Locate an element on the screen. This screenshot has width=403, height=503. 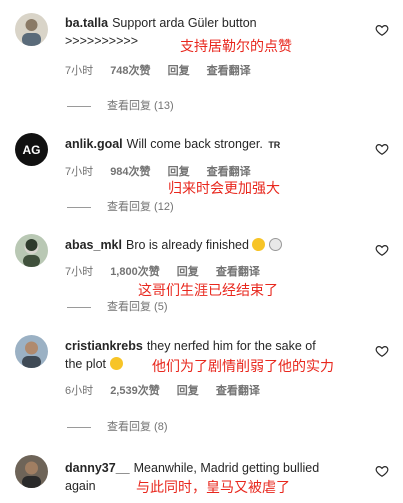
view-replies-button: 查看回复 (5) is located at coordinates (117, 306).